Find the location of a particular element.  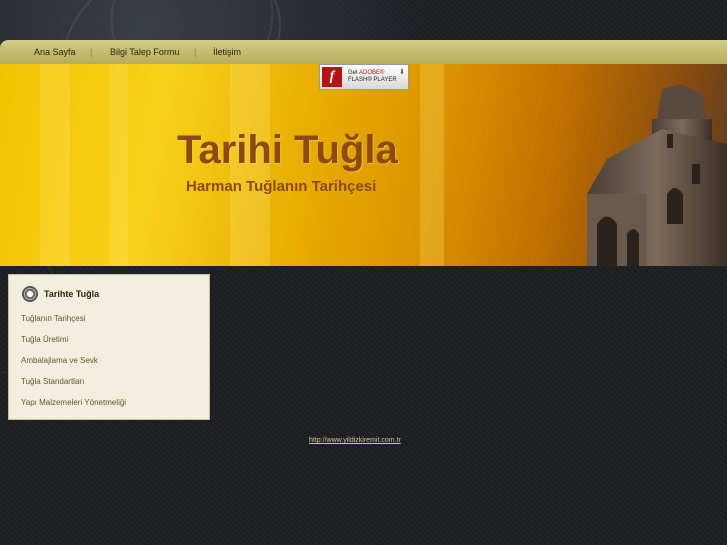

footer-website-link: http://www.yildizkiremit.com.tr is located at coordinates (355, 440).